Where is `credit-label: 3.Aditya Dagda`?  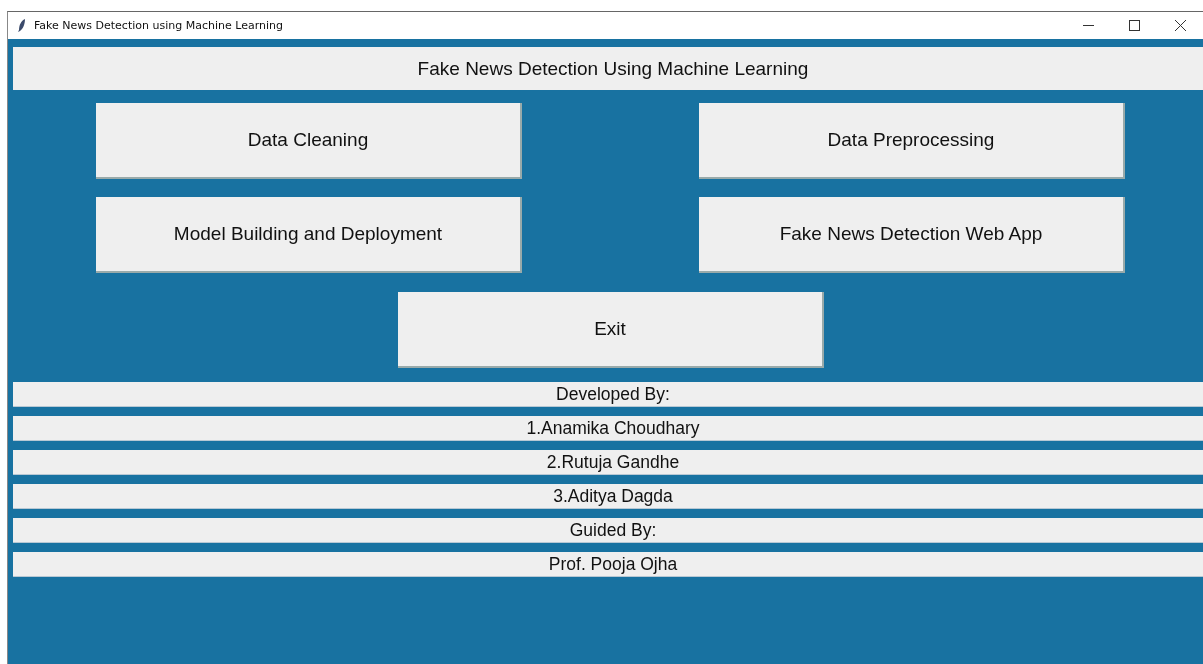
credit-label: 3.Aditya Dagda is located at coordinates (608, 496).